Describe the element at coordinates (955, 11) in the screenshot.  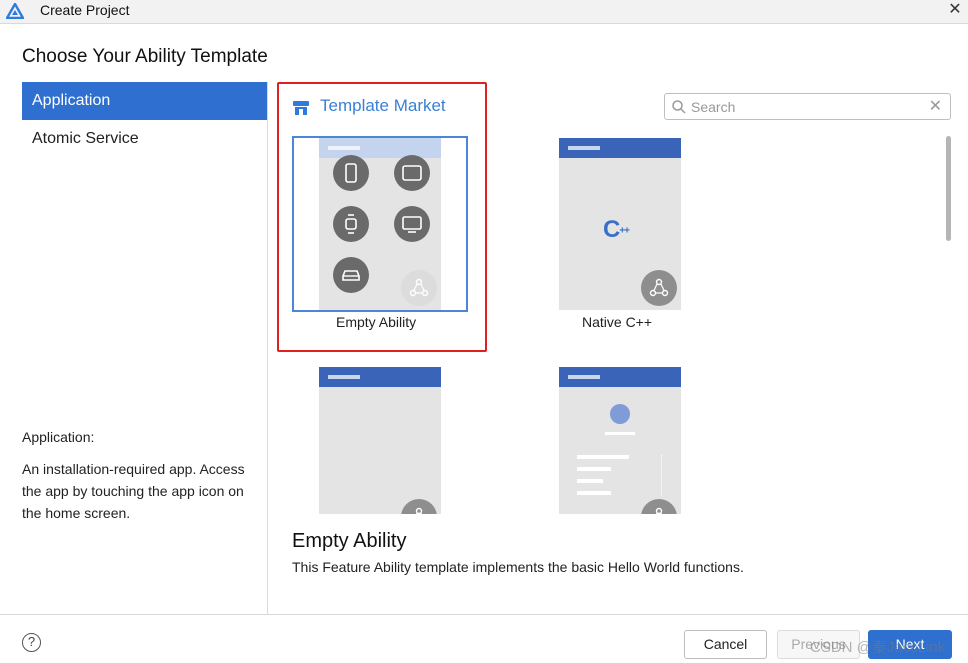
I see `close-window-button: ✕` at that location.